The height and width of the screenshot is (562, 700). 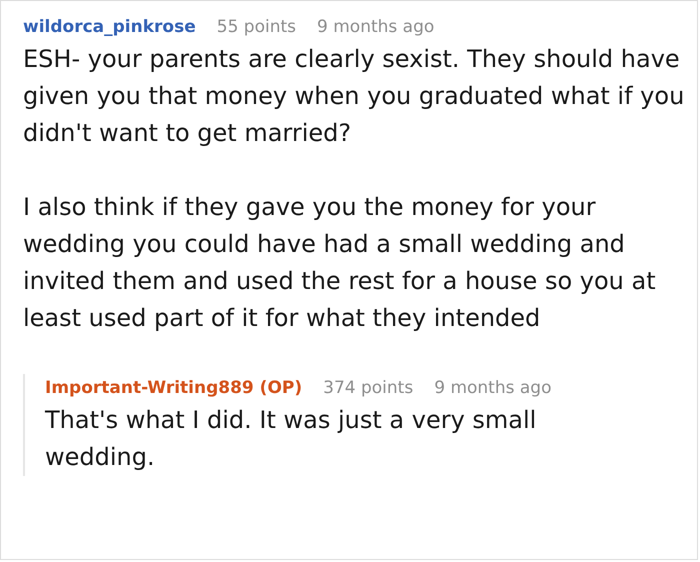 I want to click on points-count: 374 points, so click(x=368, y=388).